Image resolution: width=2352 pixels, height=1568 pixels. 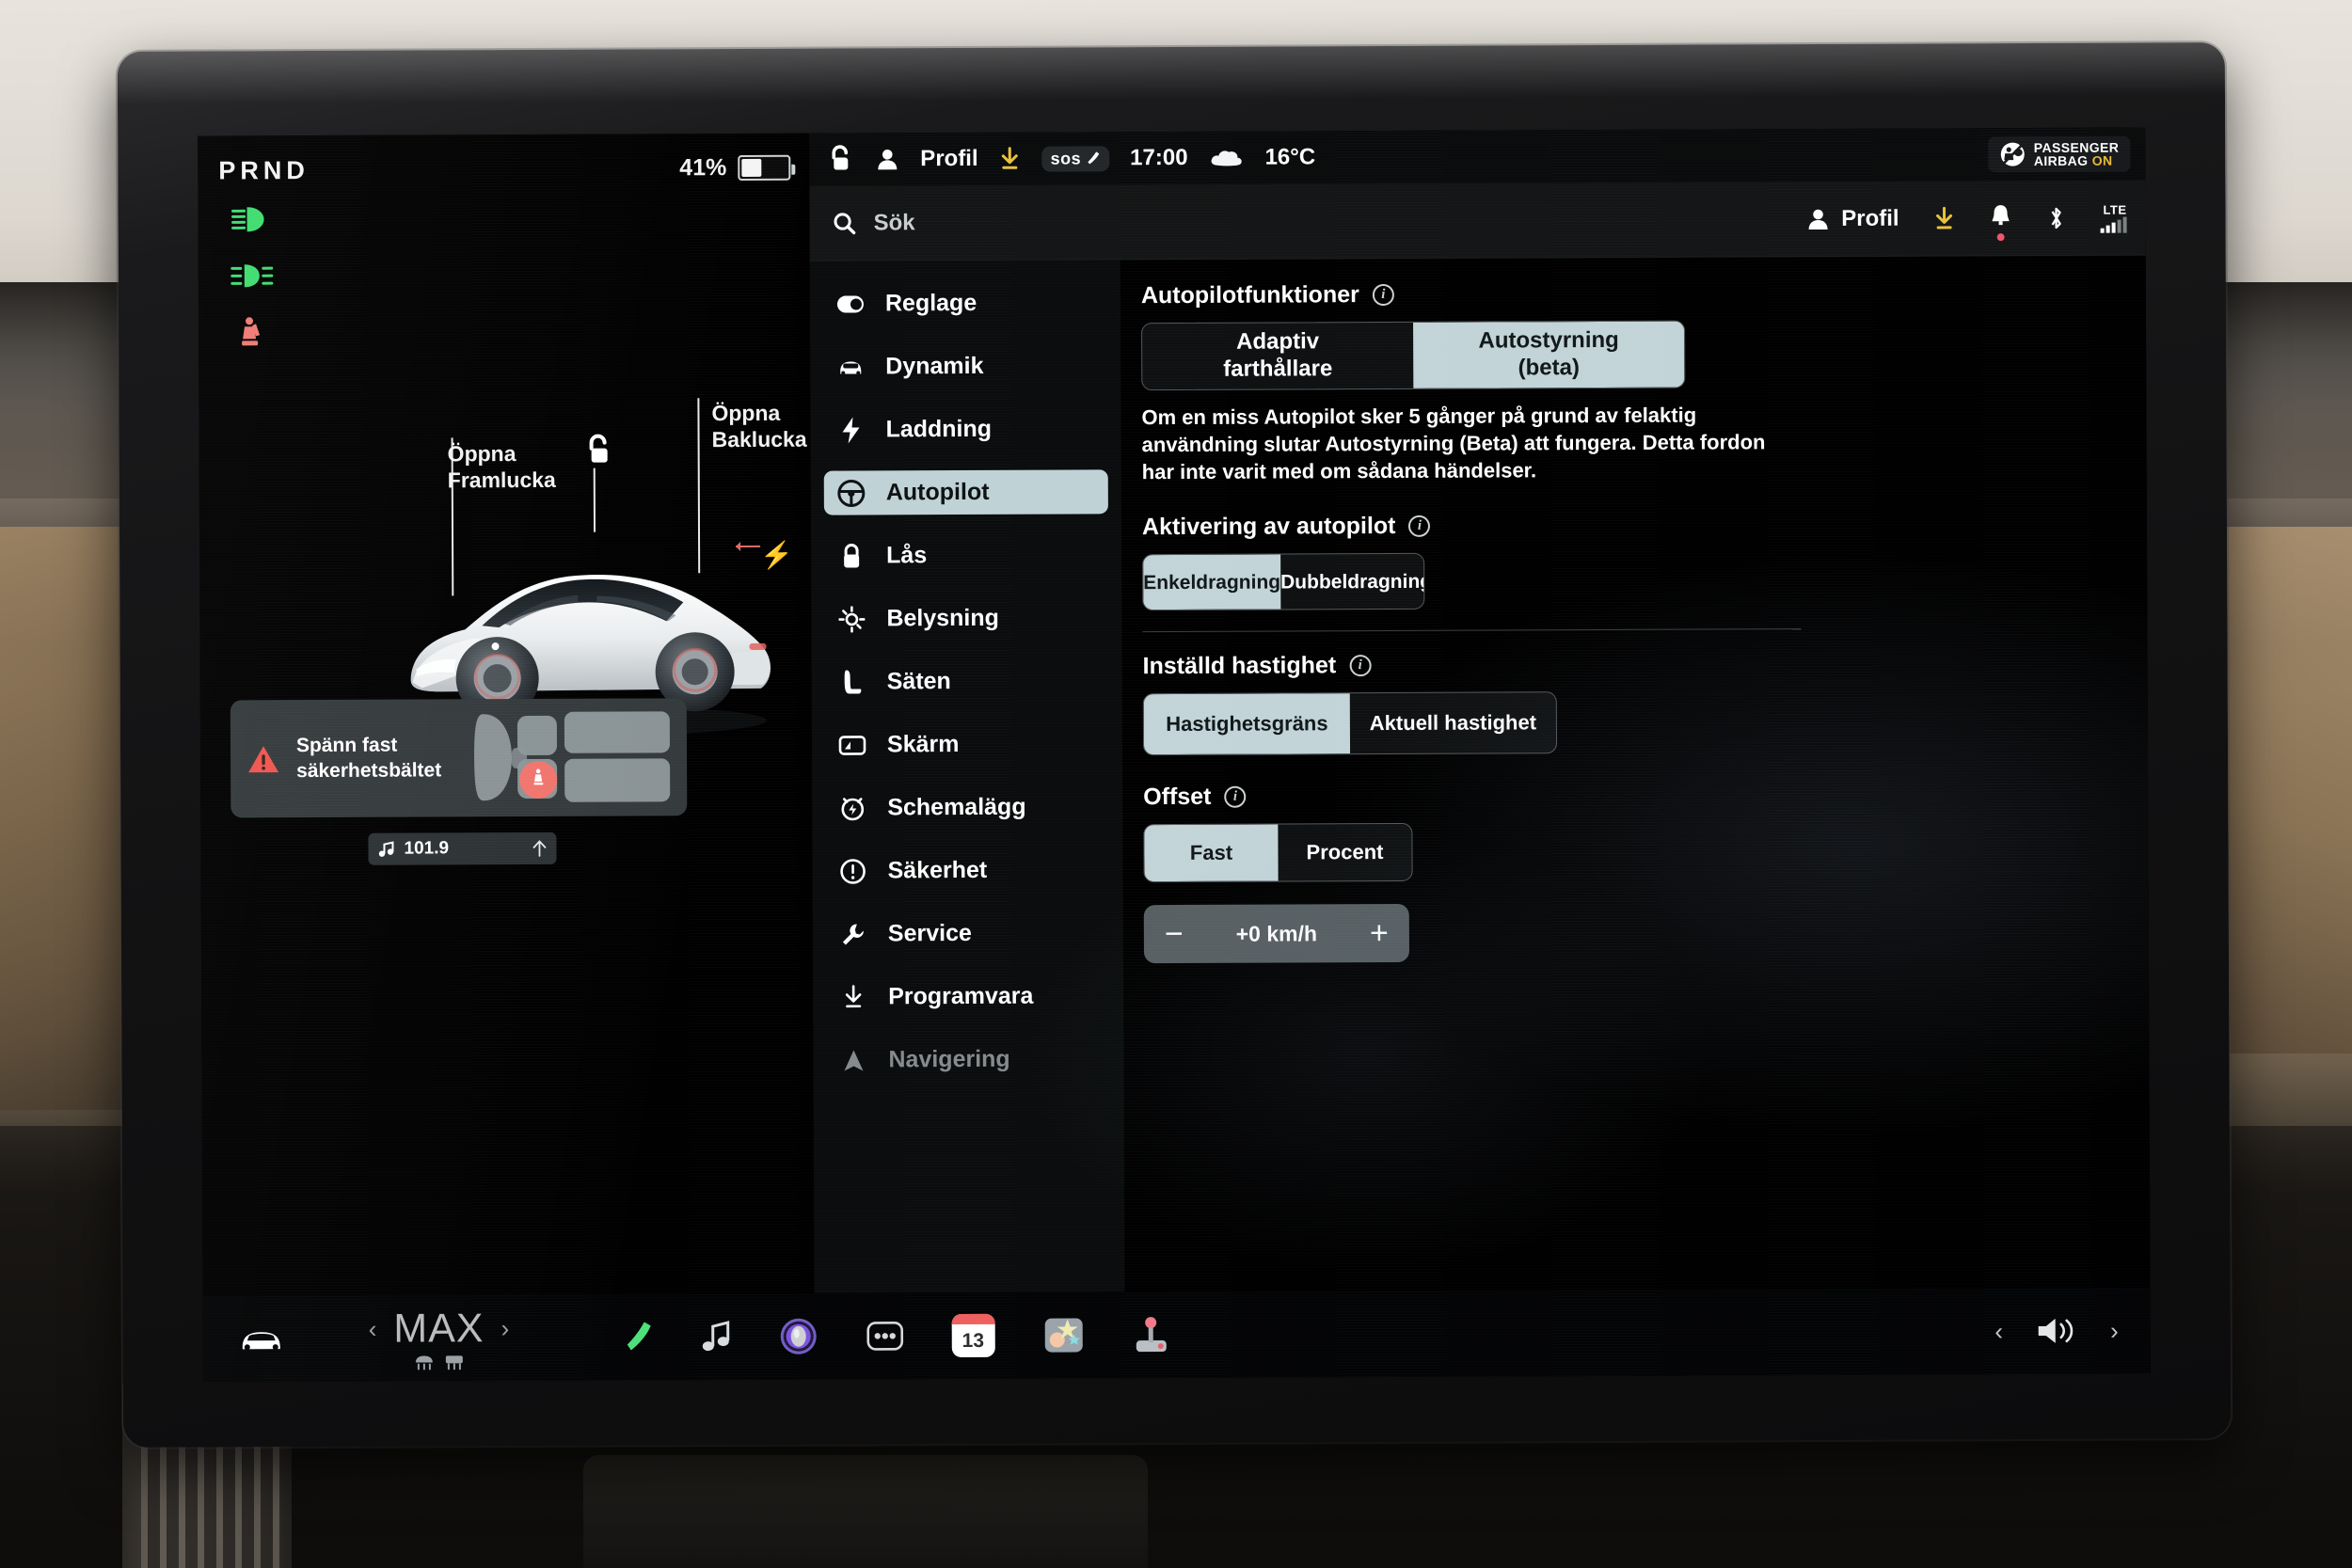 I want to click on sidebar-item-skarm: Skärm, so click(x=967, y=744).